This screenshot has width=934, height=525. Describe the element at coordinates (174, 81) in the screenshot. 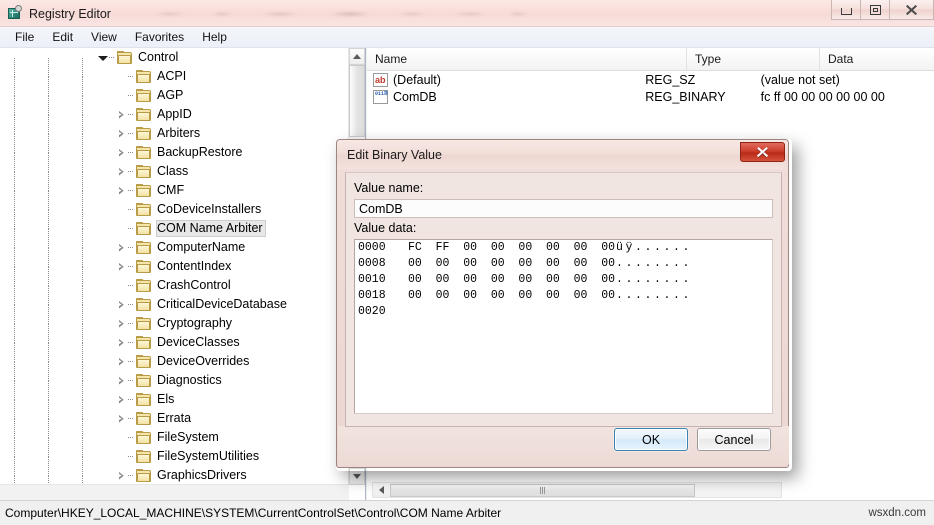

I see `tree-item: ACPI` at that location.